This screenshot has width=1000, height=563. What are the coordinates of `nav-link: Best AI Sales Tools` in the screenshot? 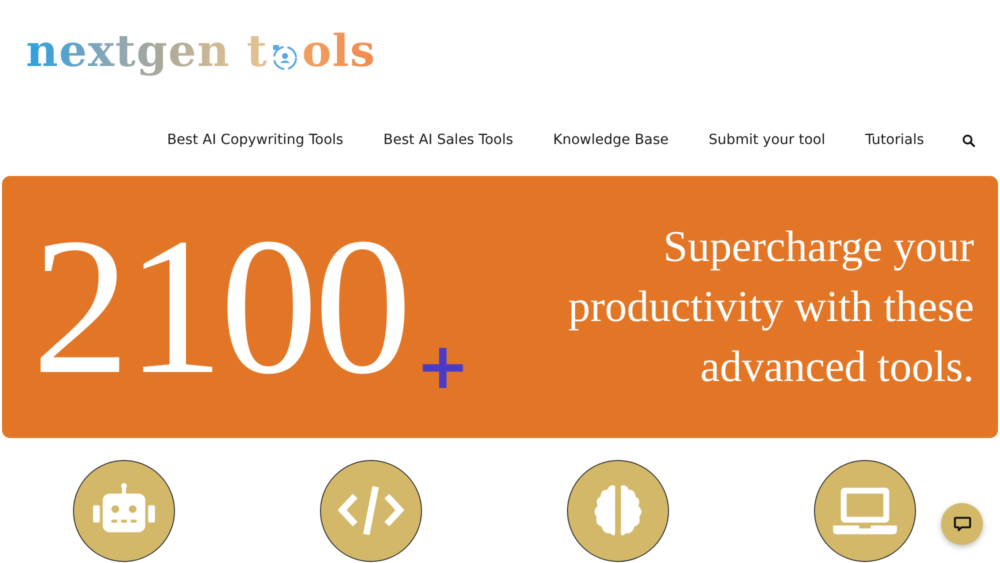 It's located at (448, 140).